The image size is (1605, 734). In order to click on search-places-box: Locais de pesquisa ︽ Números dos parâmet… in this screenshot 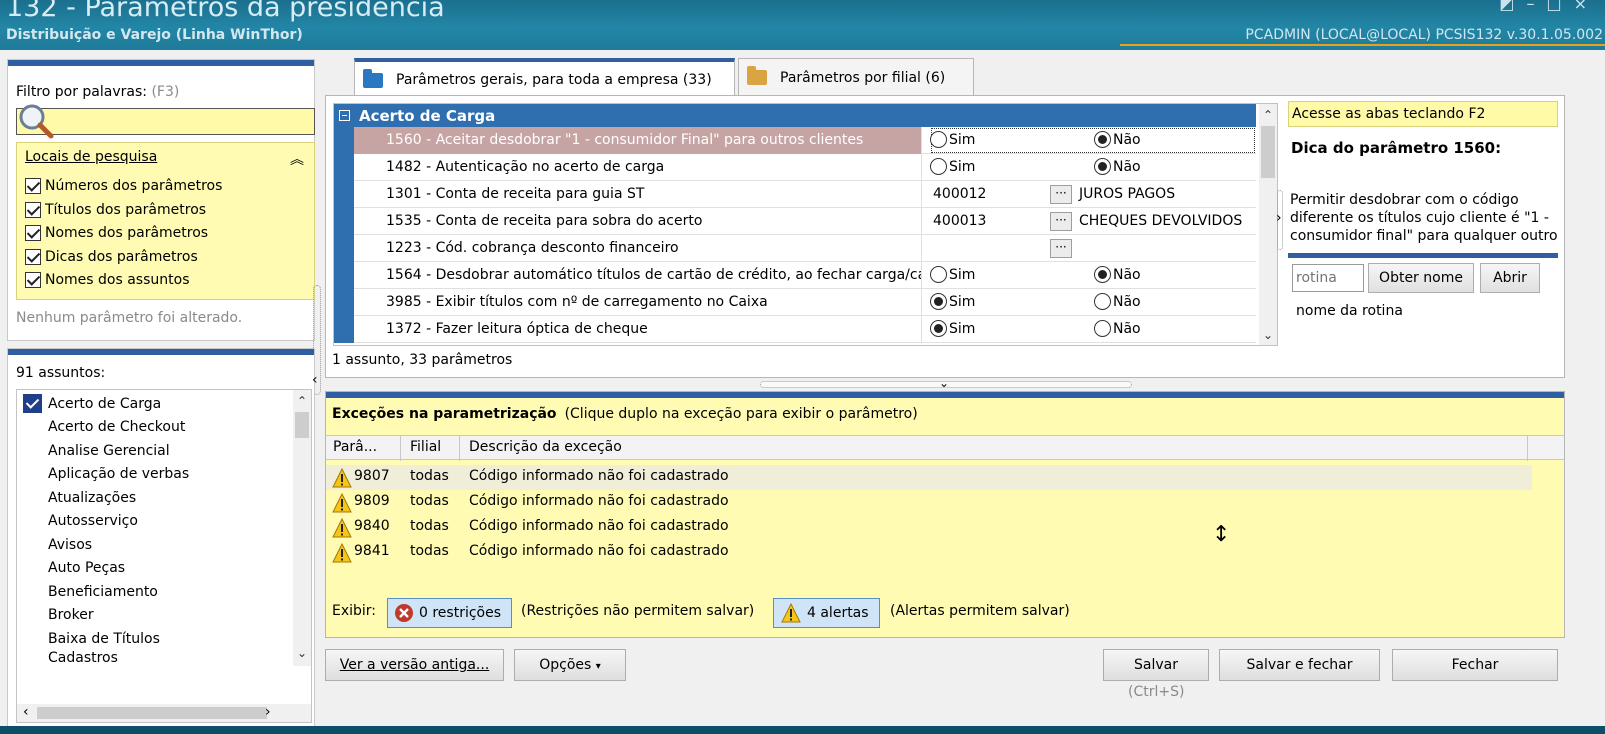, I will do `click(165, 221)`.